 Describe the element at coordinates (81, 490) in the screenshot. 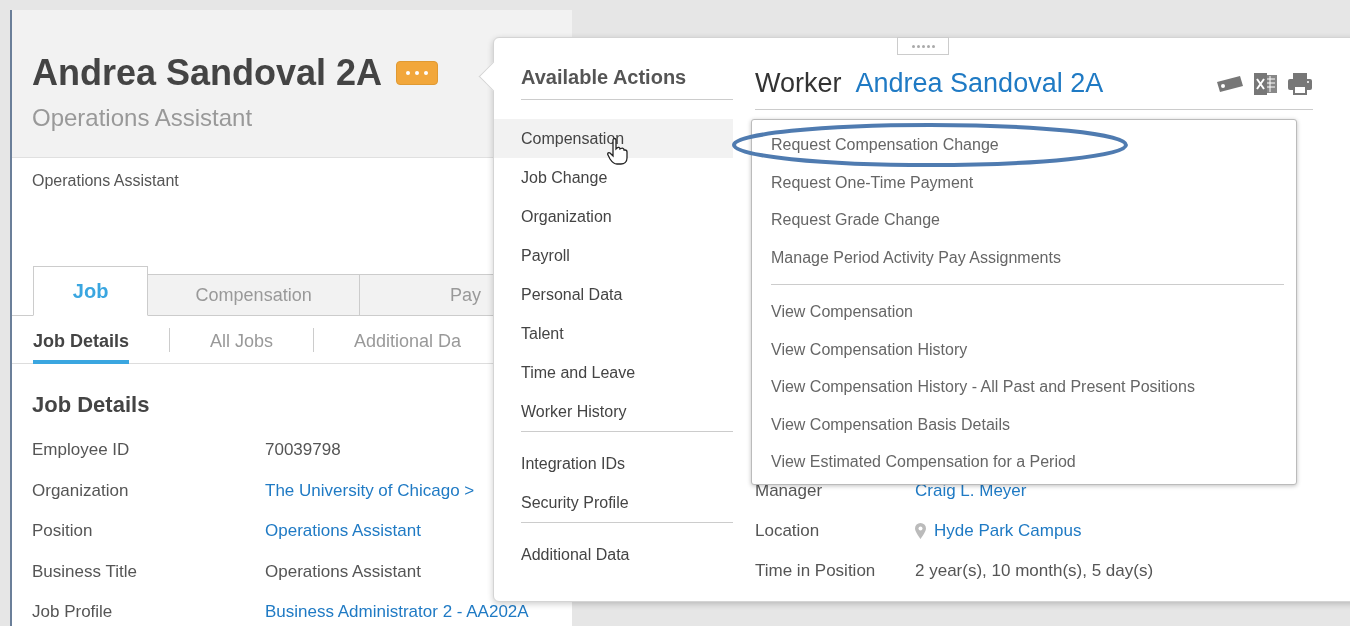

I see `field-label: Organization` at that location.